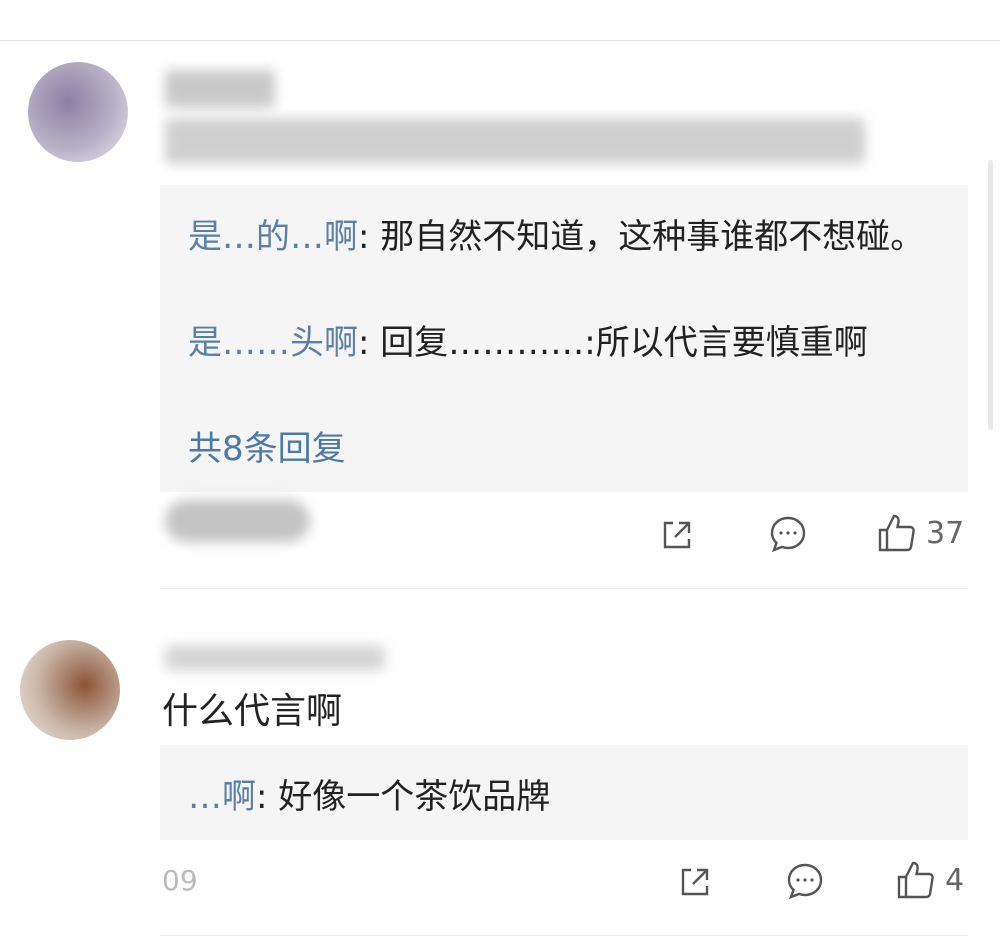  What do you see at coordinates (222, 797) in the screenshot?
I see `reply-author: …啊` at bounding box center [222, 797].